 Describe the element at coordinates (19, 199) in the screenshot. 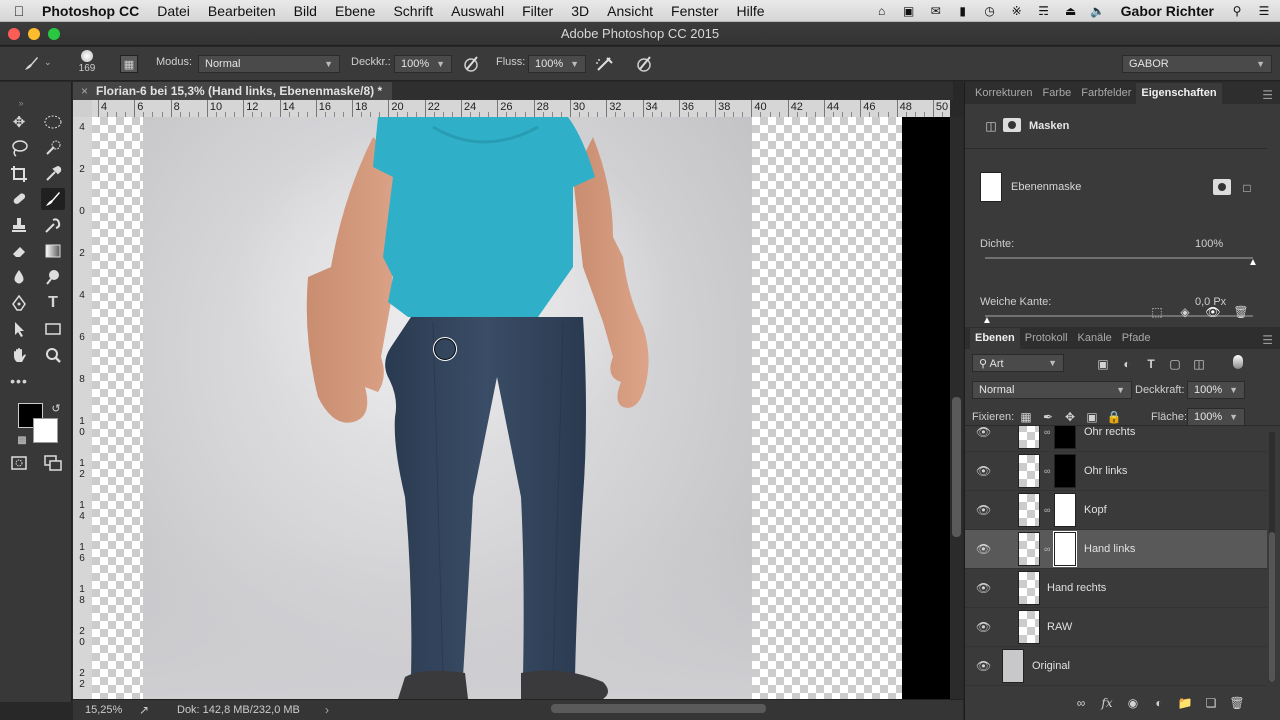

I see `healing-brush-icon` at that location.